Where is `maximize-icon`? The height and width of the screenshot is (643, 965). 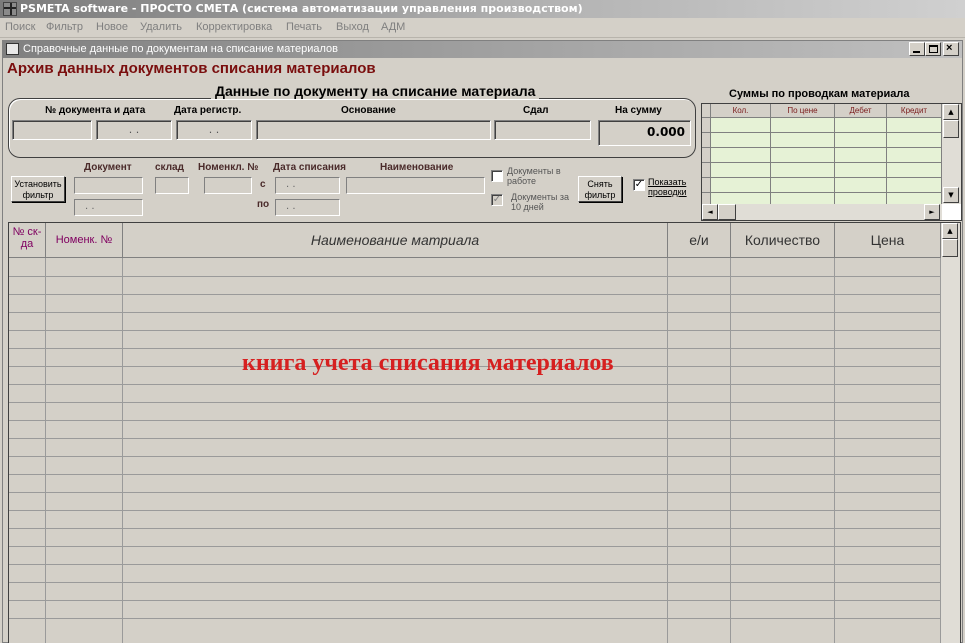
maximize-icon is located at coordinates (933, 49).